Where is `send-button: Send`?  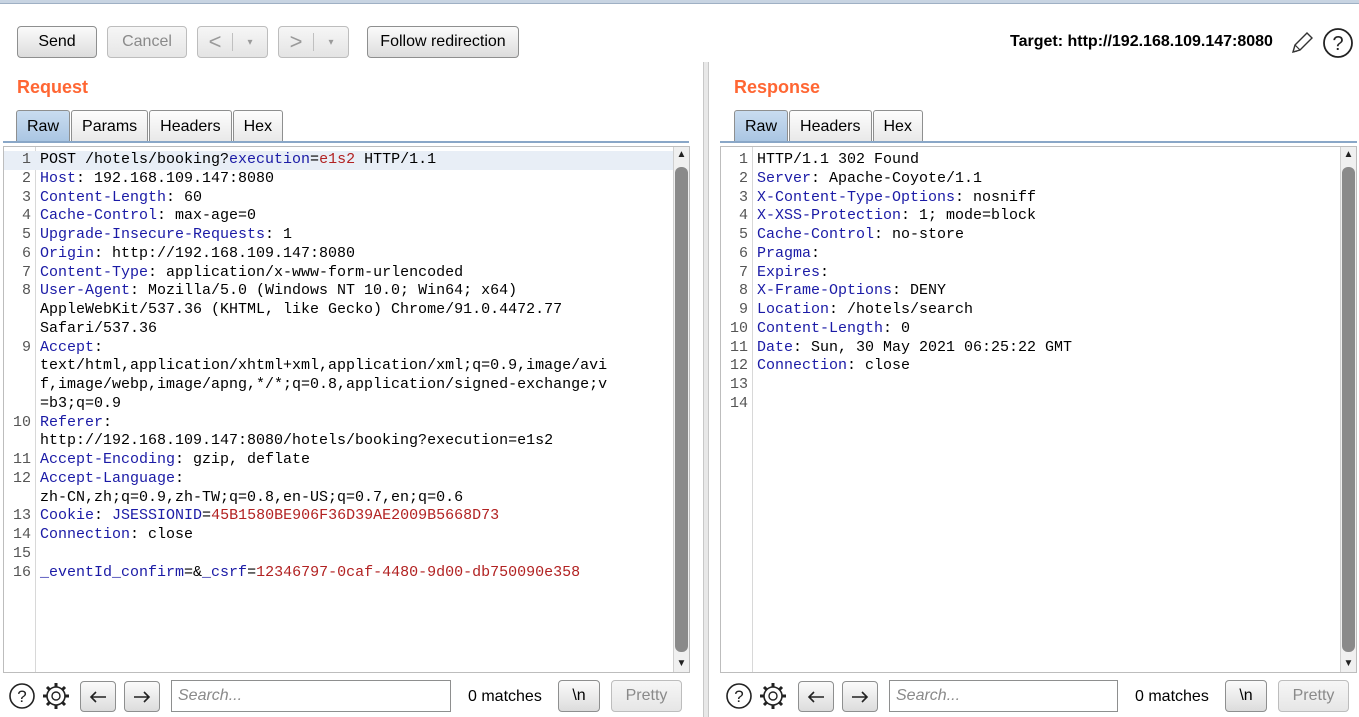 send-button: Send is located at coordinates (57, 42).